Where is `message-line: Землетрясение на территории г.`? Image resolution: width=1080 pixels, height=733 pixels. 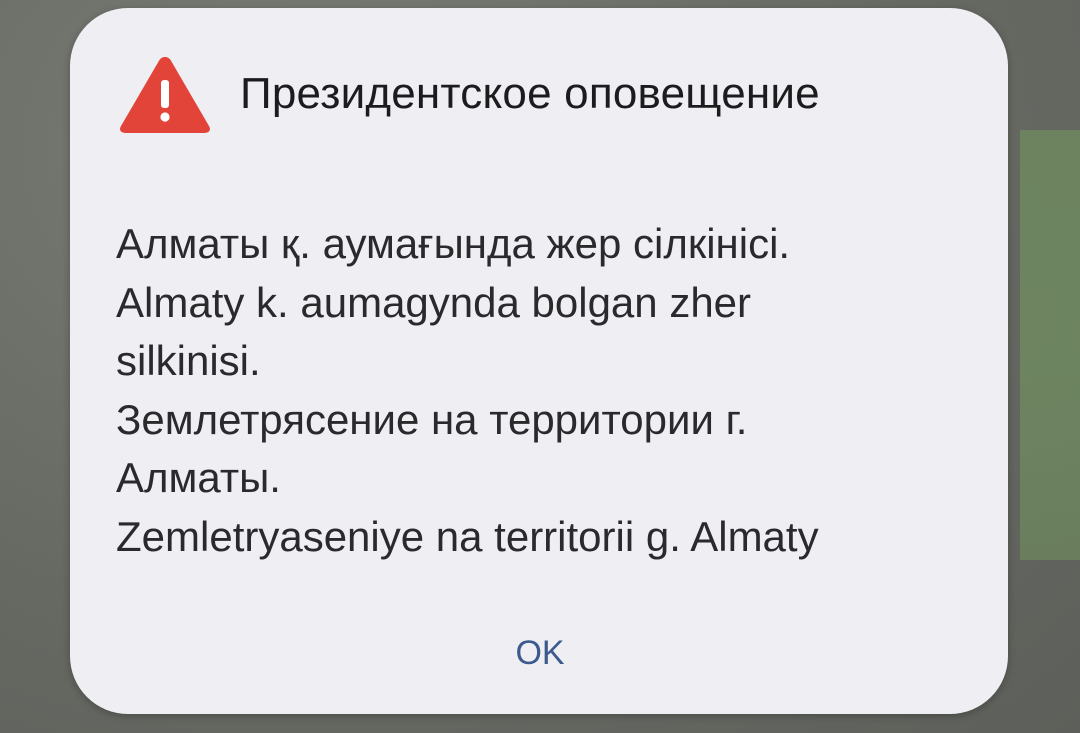
message-line: Землетрясение на территории г. is located at coordinates (432, 419).